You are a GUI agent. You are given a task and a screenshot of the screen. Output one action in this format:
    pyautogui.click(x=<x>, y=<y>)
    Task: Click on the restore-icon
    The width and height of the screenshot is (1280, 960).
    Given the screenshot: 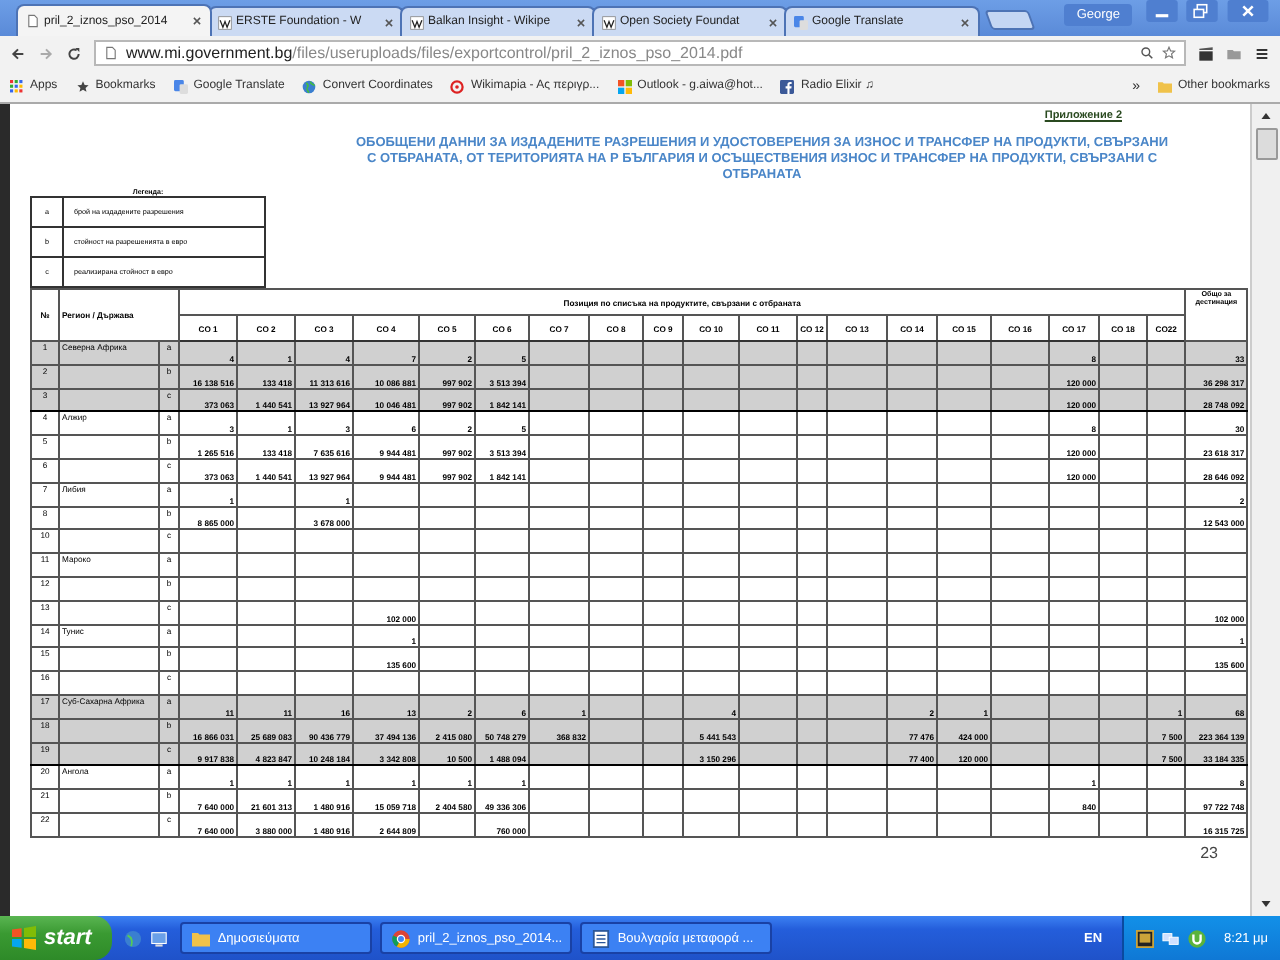 What is the action you would take?
    pyautogui.click(x=1202, y=11)
    